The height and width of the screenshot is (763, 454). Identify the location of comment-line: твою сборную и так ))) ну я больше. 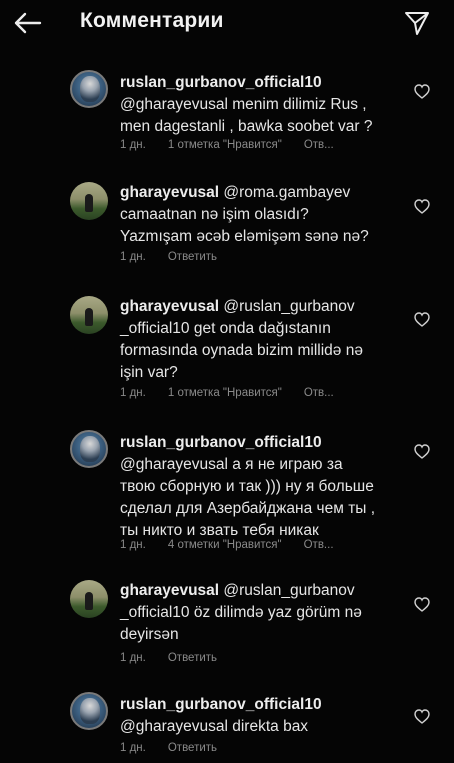
(247, 486).